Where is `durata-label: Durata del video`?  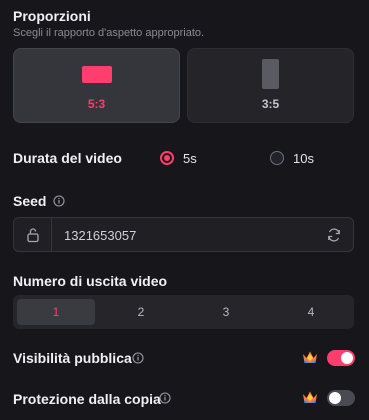
durata-label: Durata del video is located at coordinates (67, 158).